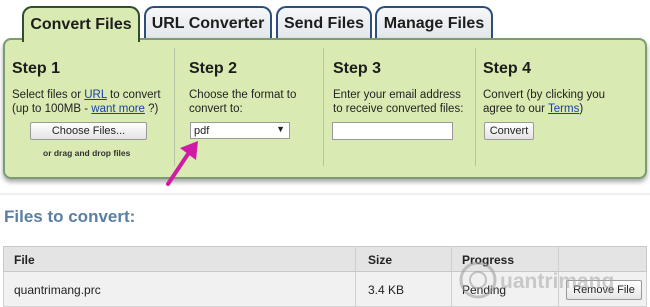  What do you see at coordinates (509, 131) in the screenshot?
I see `convert-button: Convert` at bounding box center [509, 131].